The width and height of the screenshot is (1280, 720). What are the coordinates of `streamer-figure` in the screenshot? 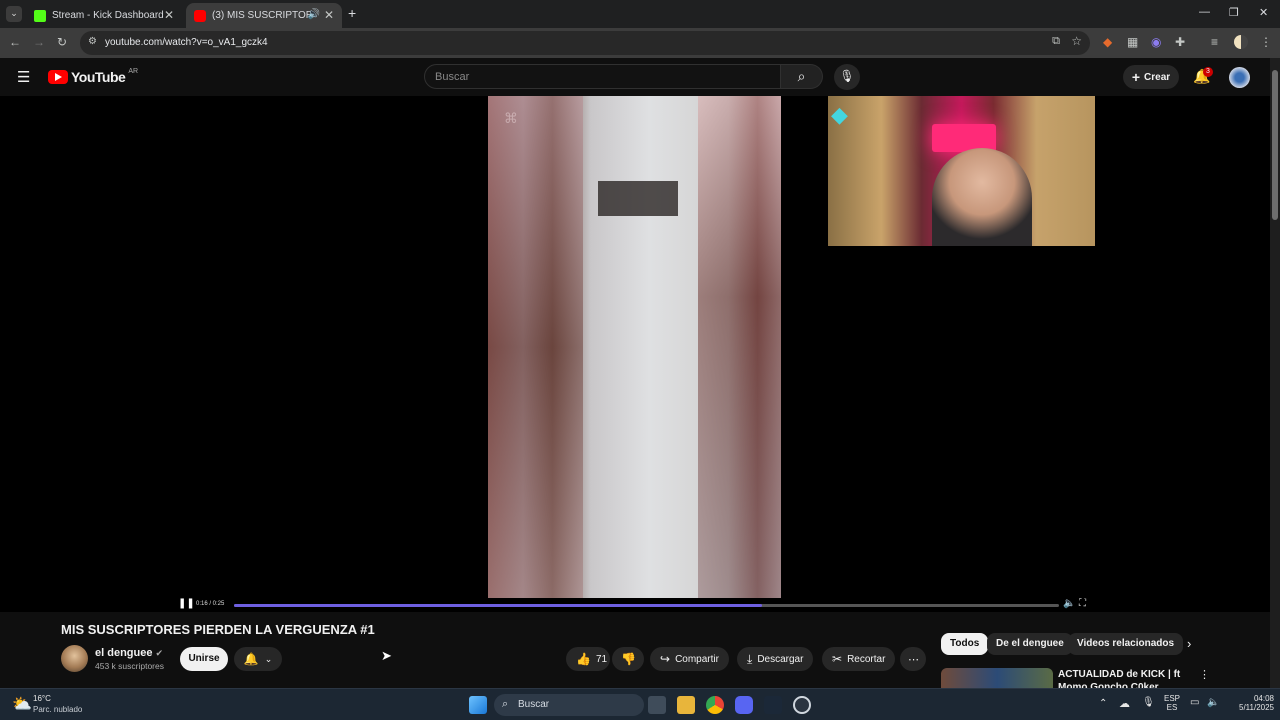 It's located at (982, 197).